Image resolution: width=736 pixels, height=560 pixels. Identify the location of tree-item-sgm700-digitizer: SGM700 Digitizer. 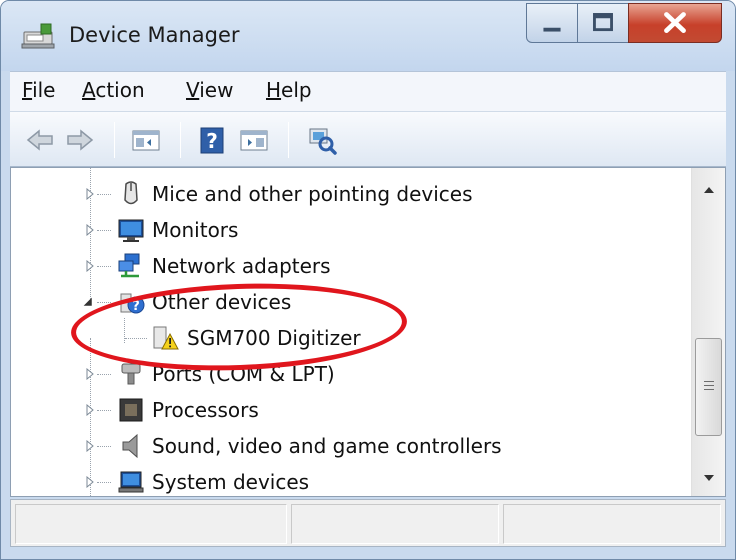
(346, 338).